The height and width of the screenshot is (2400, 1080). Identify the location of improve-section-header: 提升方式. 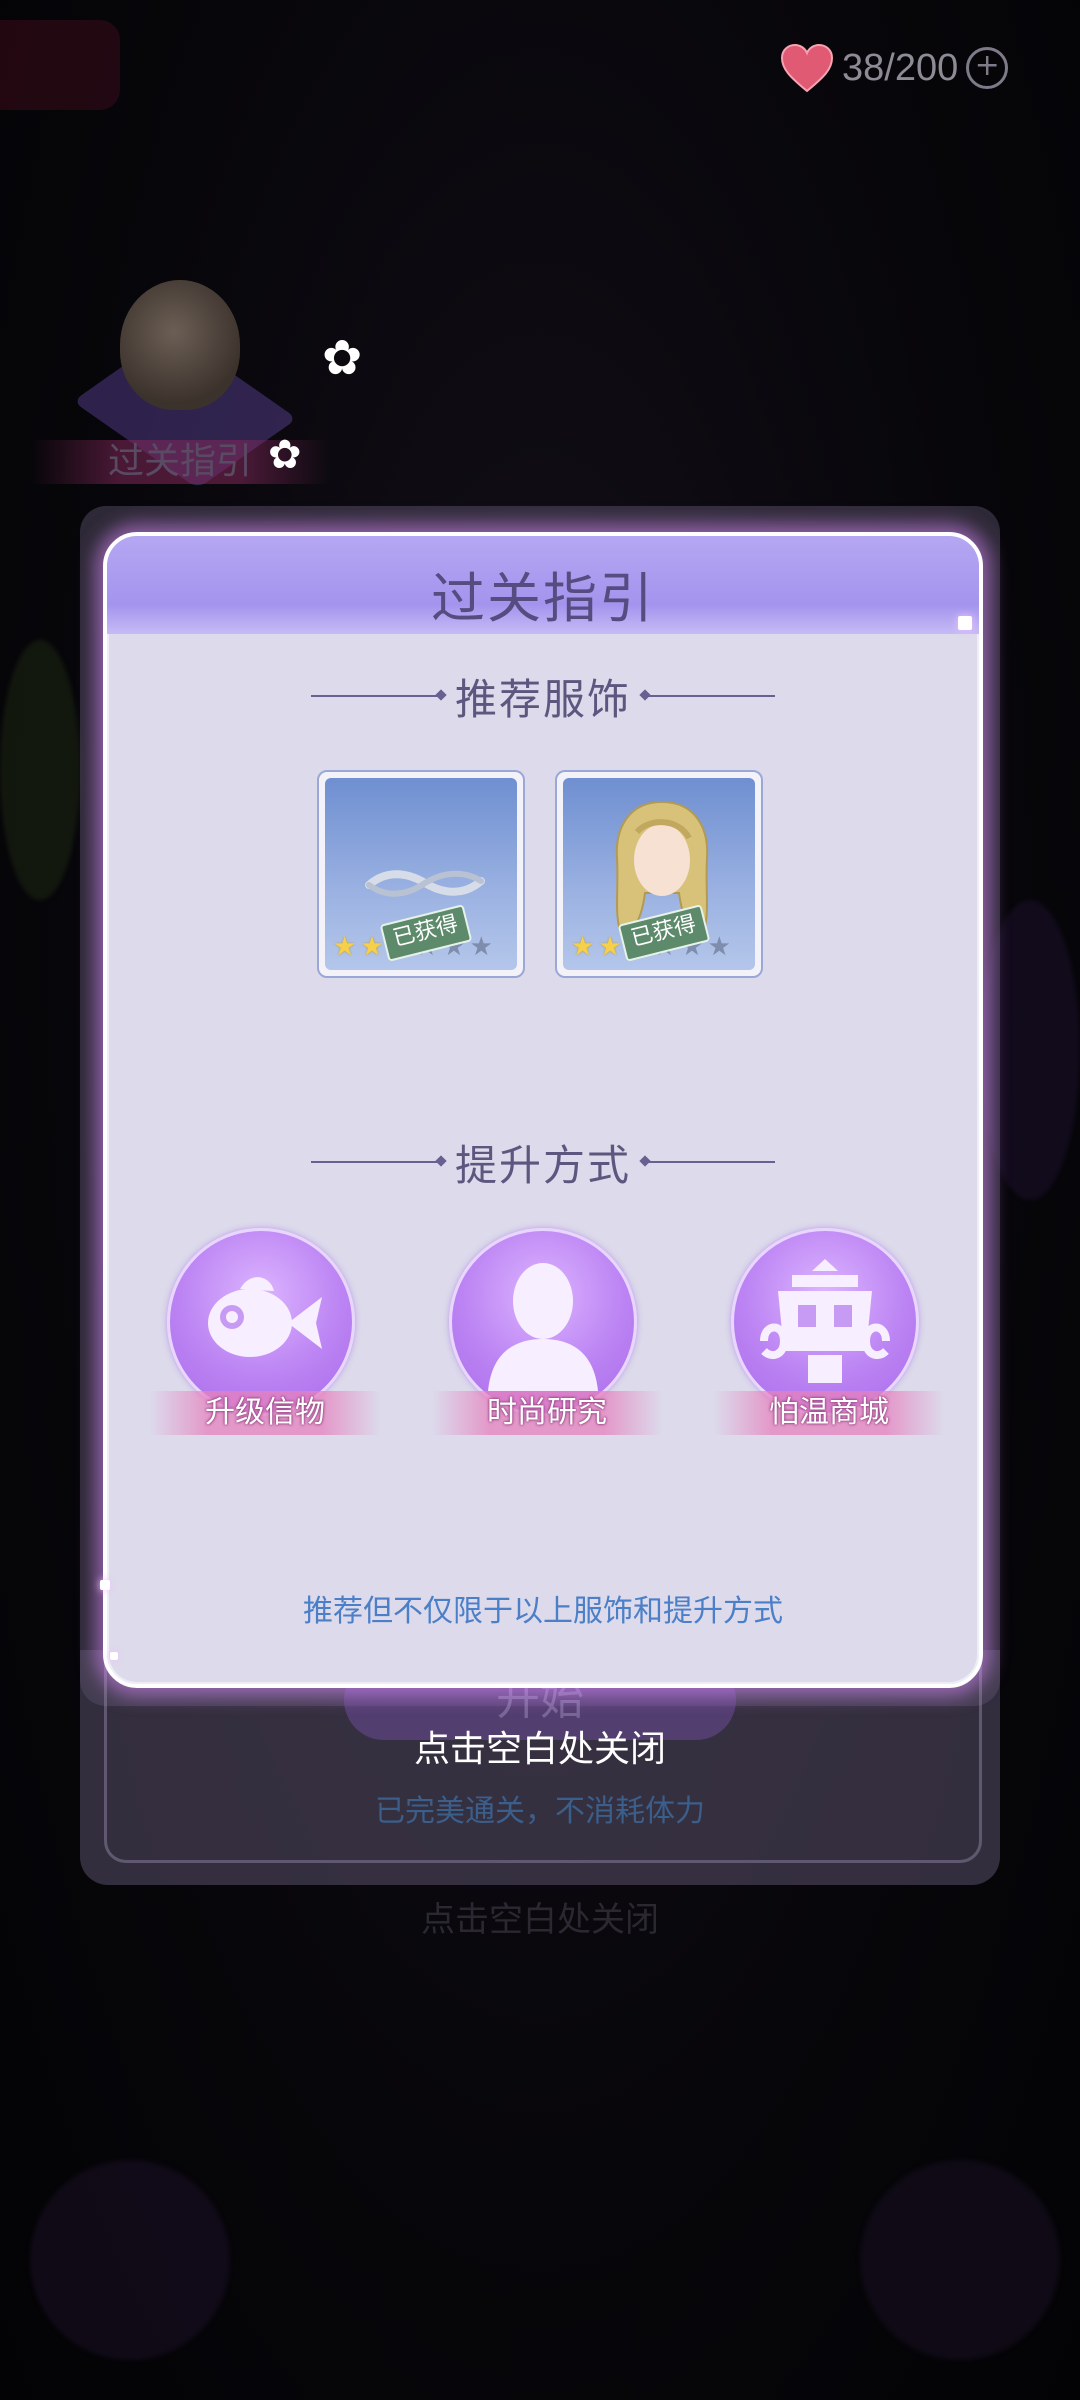
(543, 1162).